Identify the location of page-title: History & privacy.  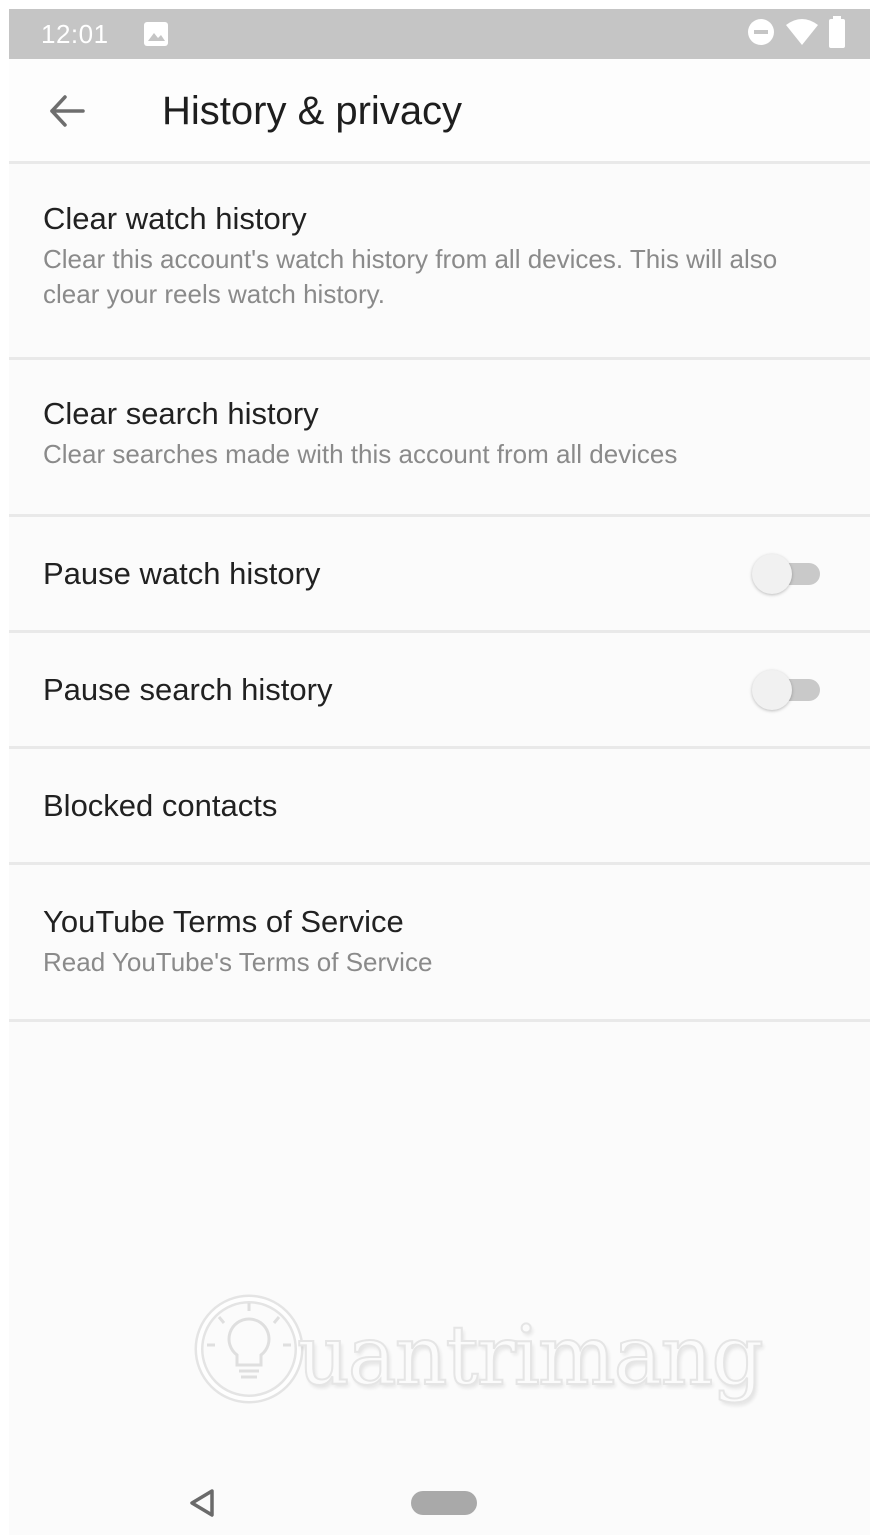
(312, 111).